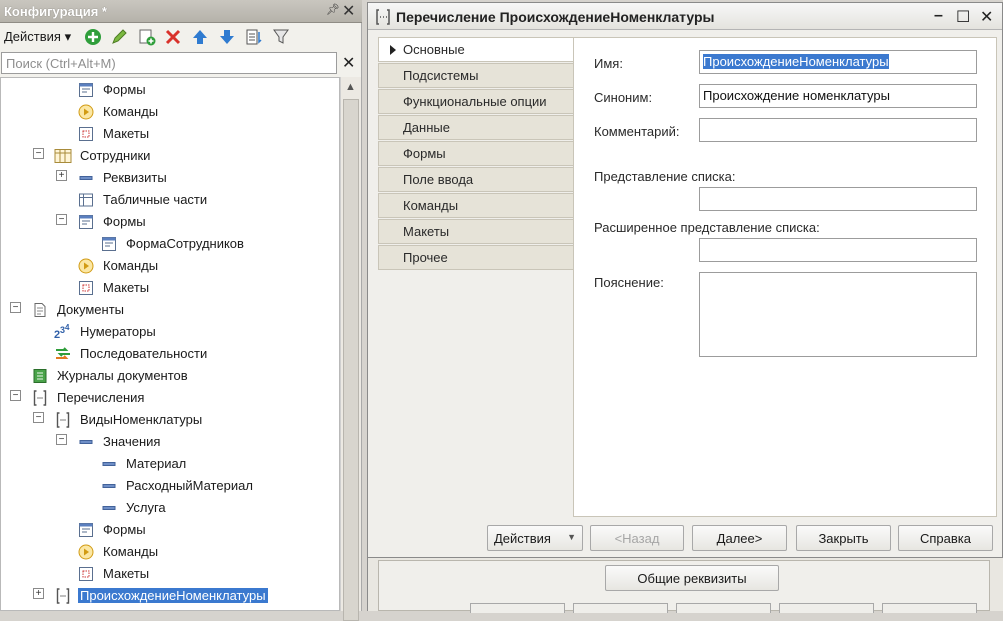  I want to click on wizard-button-bar: Действия ▼ <Назад Далее> Закрыть Справка, so click(685, 539).